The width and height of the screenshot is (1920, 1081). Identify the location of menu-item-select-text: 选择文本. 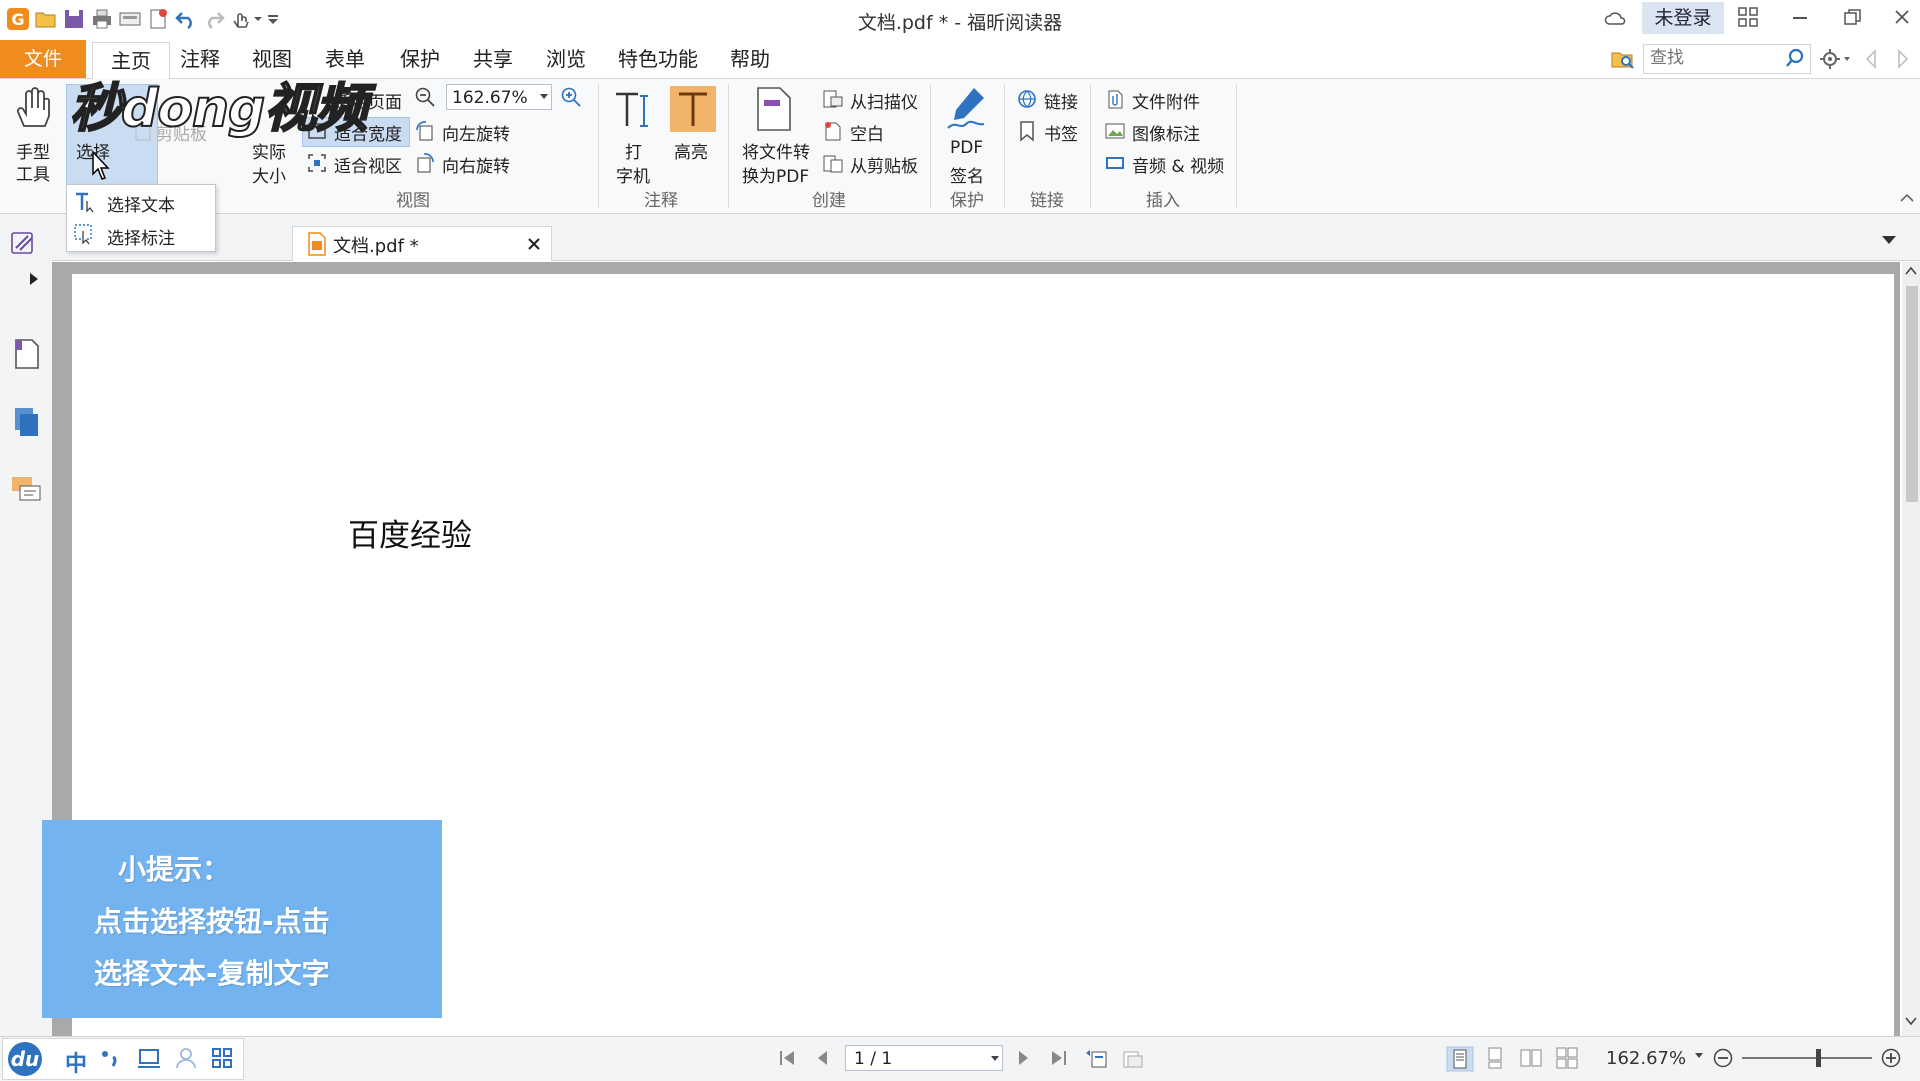
(141, 201).